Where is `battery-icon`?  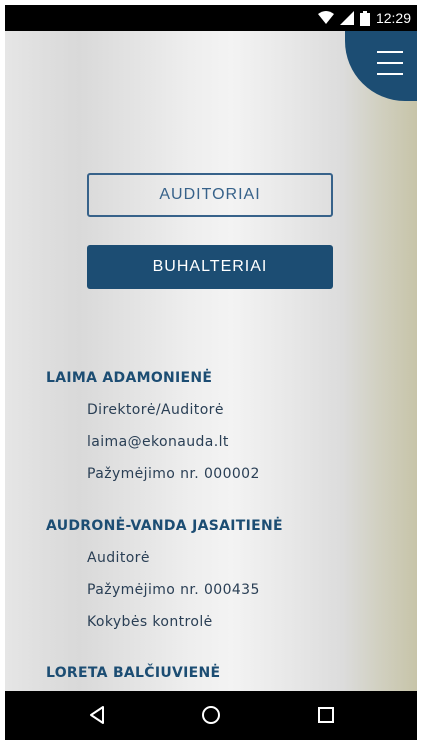 battery-icon is located at coordinates (364, 18).